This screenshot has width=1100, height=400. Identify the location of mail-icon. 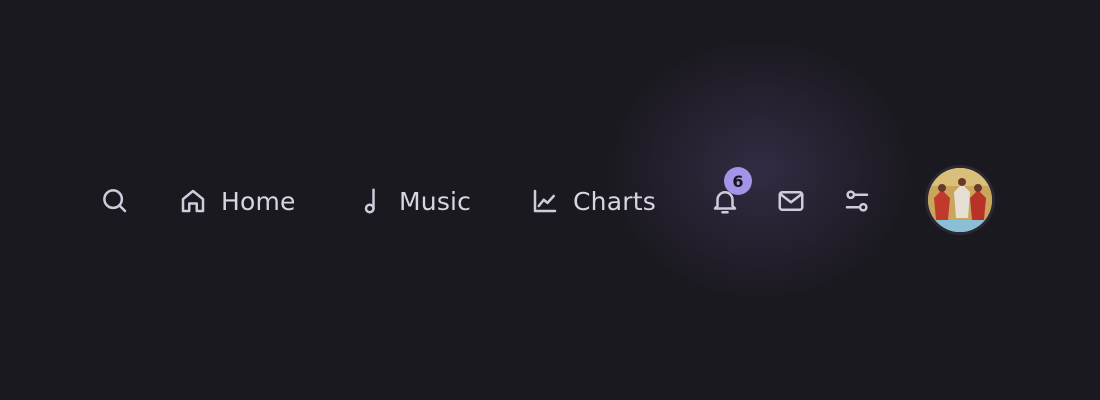
(791, 201).